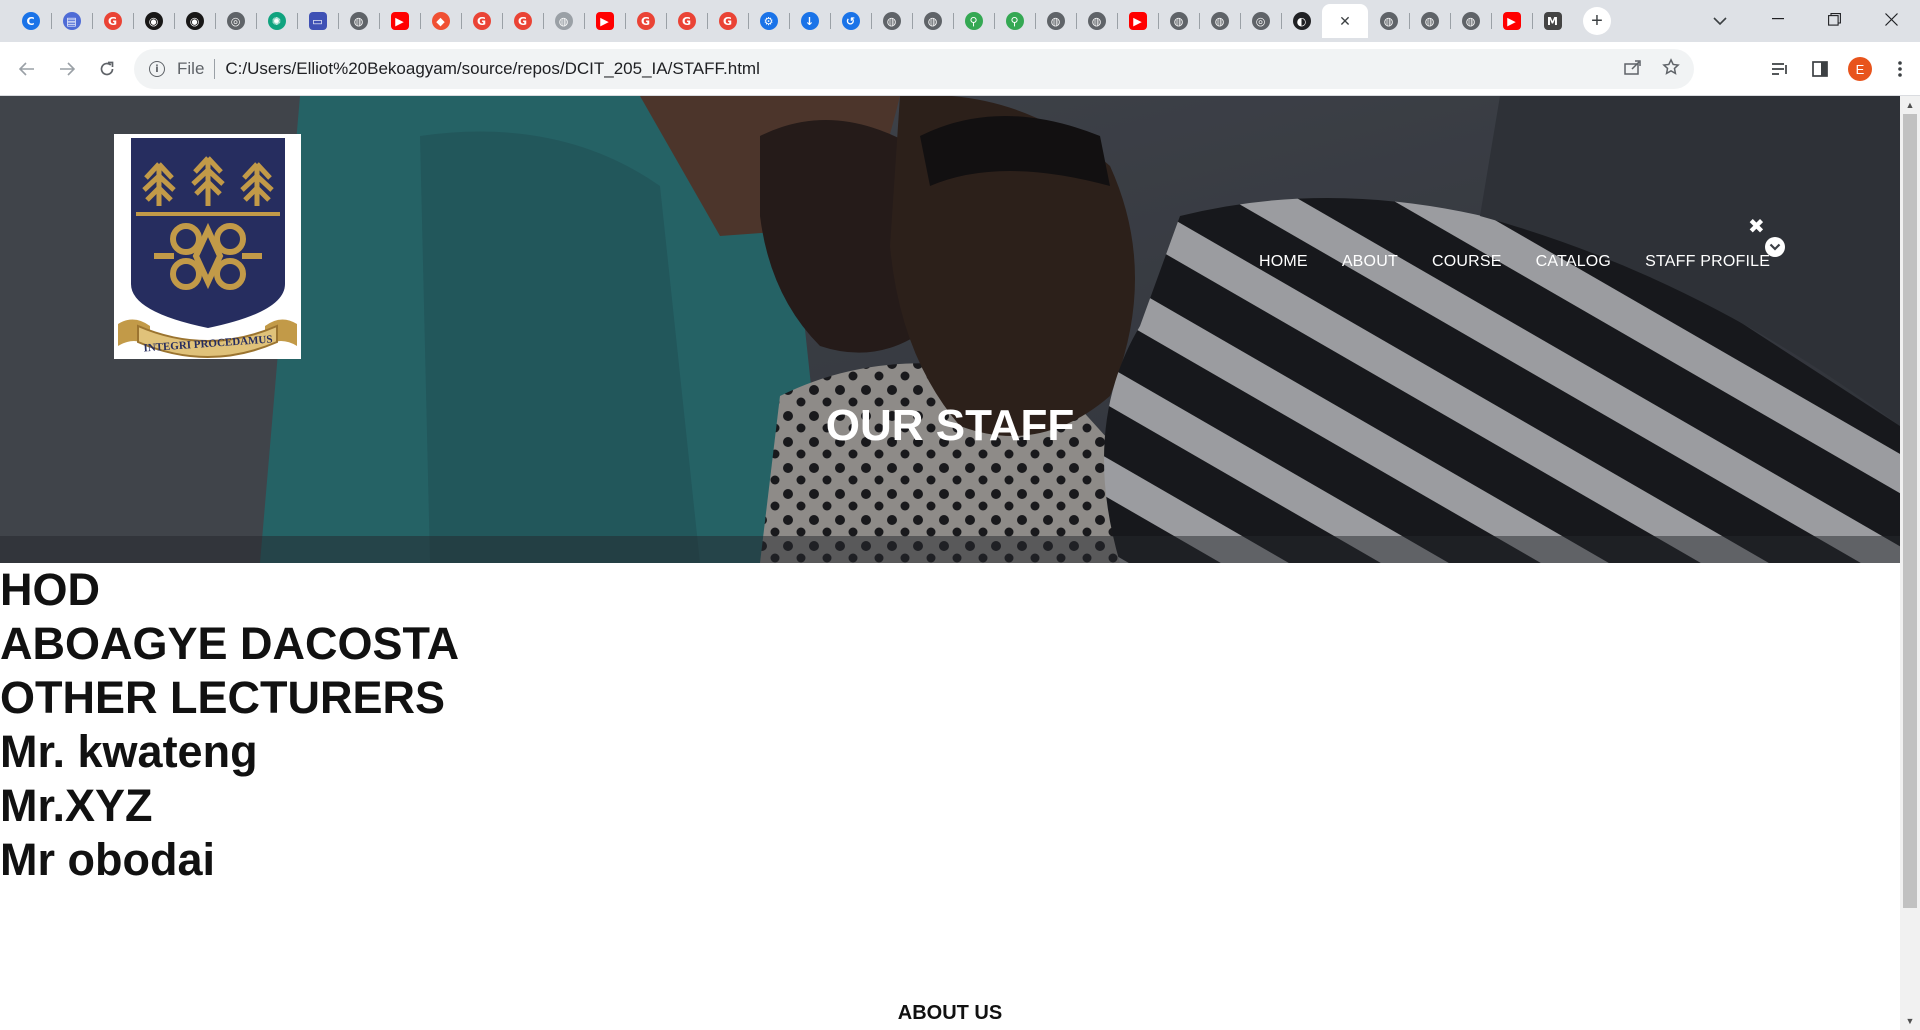 This screenshot has width=1920, height=1030. Describe the element at coordinates (207, 246) in the screenshot. I see `university-crest-logo: INTEGRI PROCEDAMUS` at that location.